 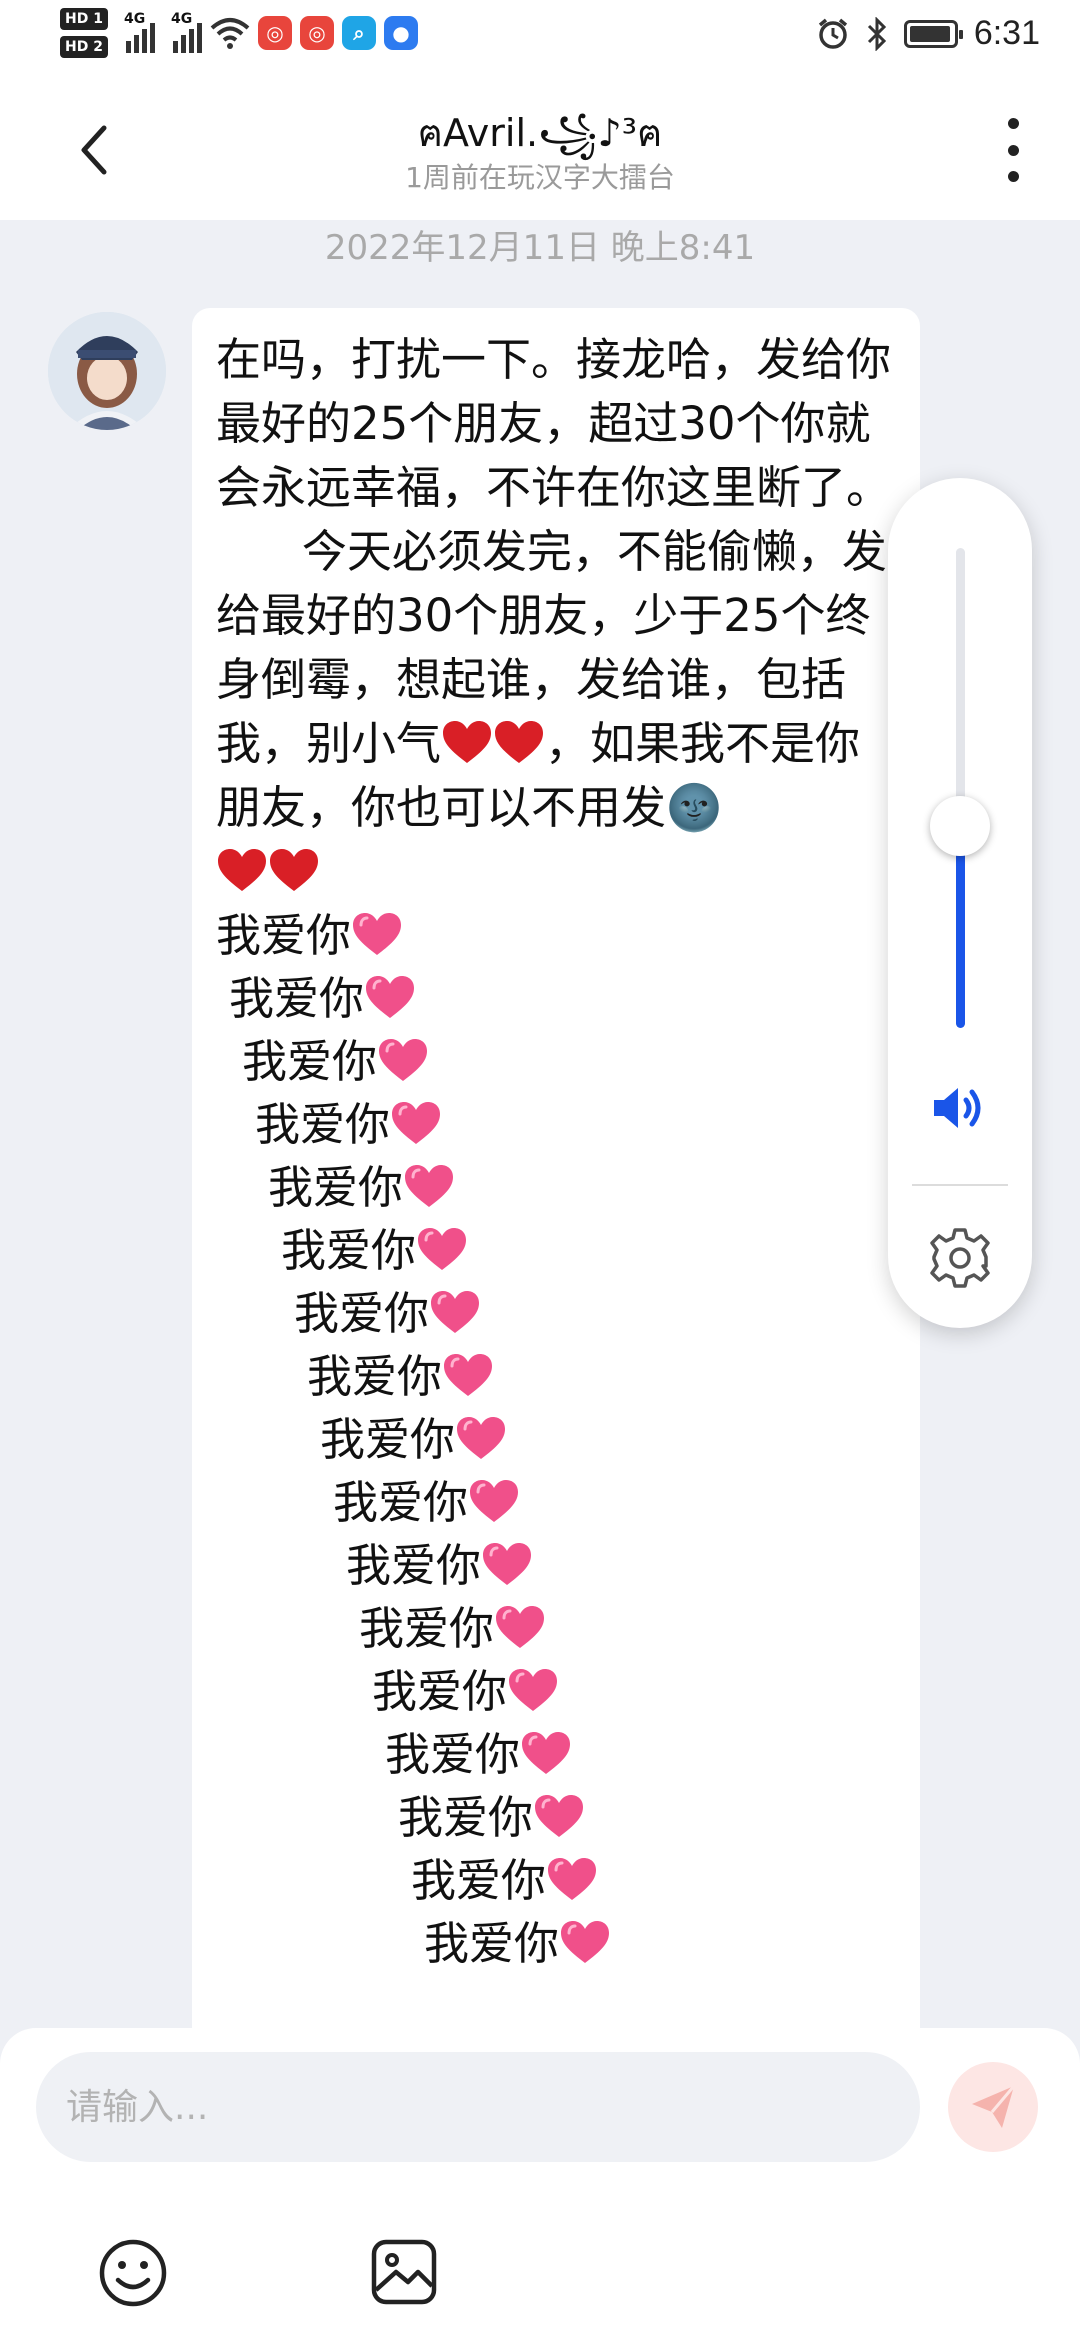 What do you see at coordinates (540, 150) in the screenshot?
I see `chat-header: ฅAvril.꧁♪³ฅ 1周前在玩汉字大擂台` at bounding box center [540, 150].